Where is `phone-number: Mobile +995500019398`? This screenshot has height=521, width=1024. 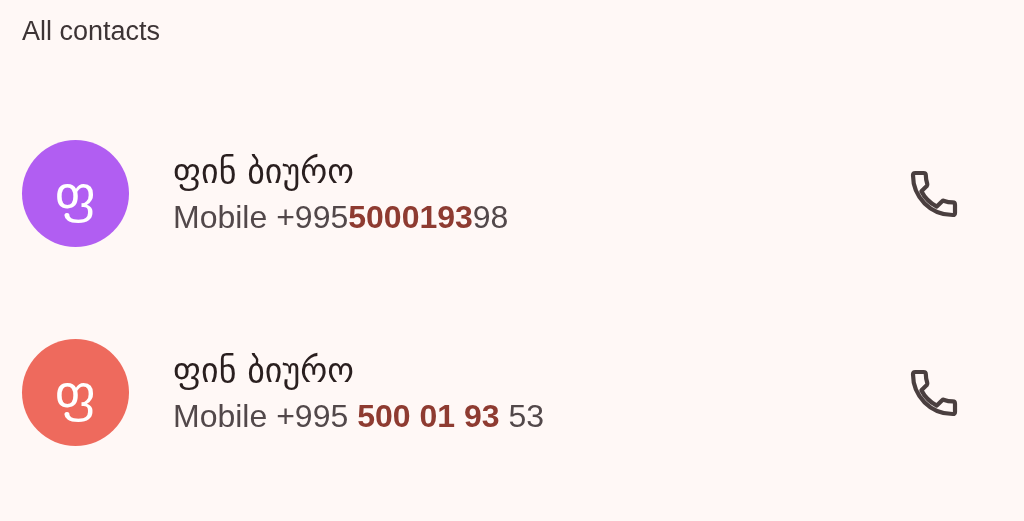 phone-number: Mobile +995500019398 is located at coordinates (341, 217).